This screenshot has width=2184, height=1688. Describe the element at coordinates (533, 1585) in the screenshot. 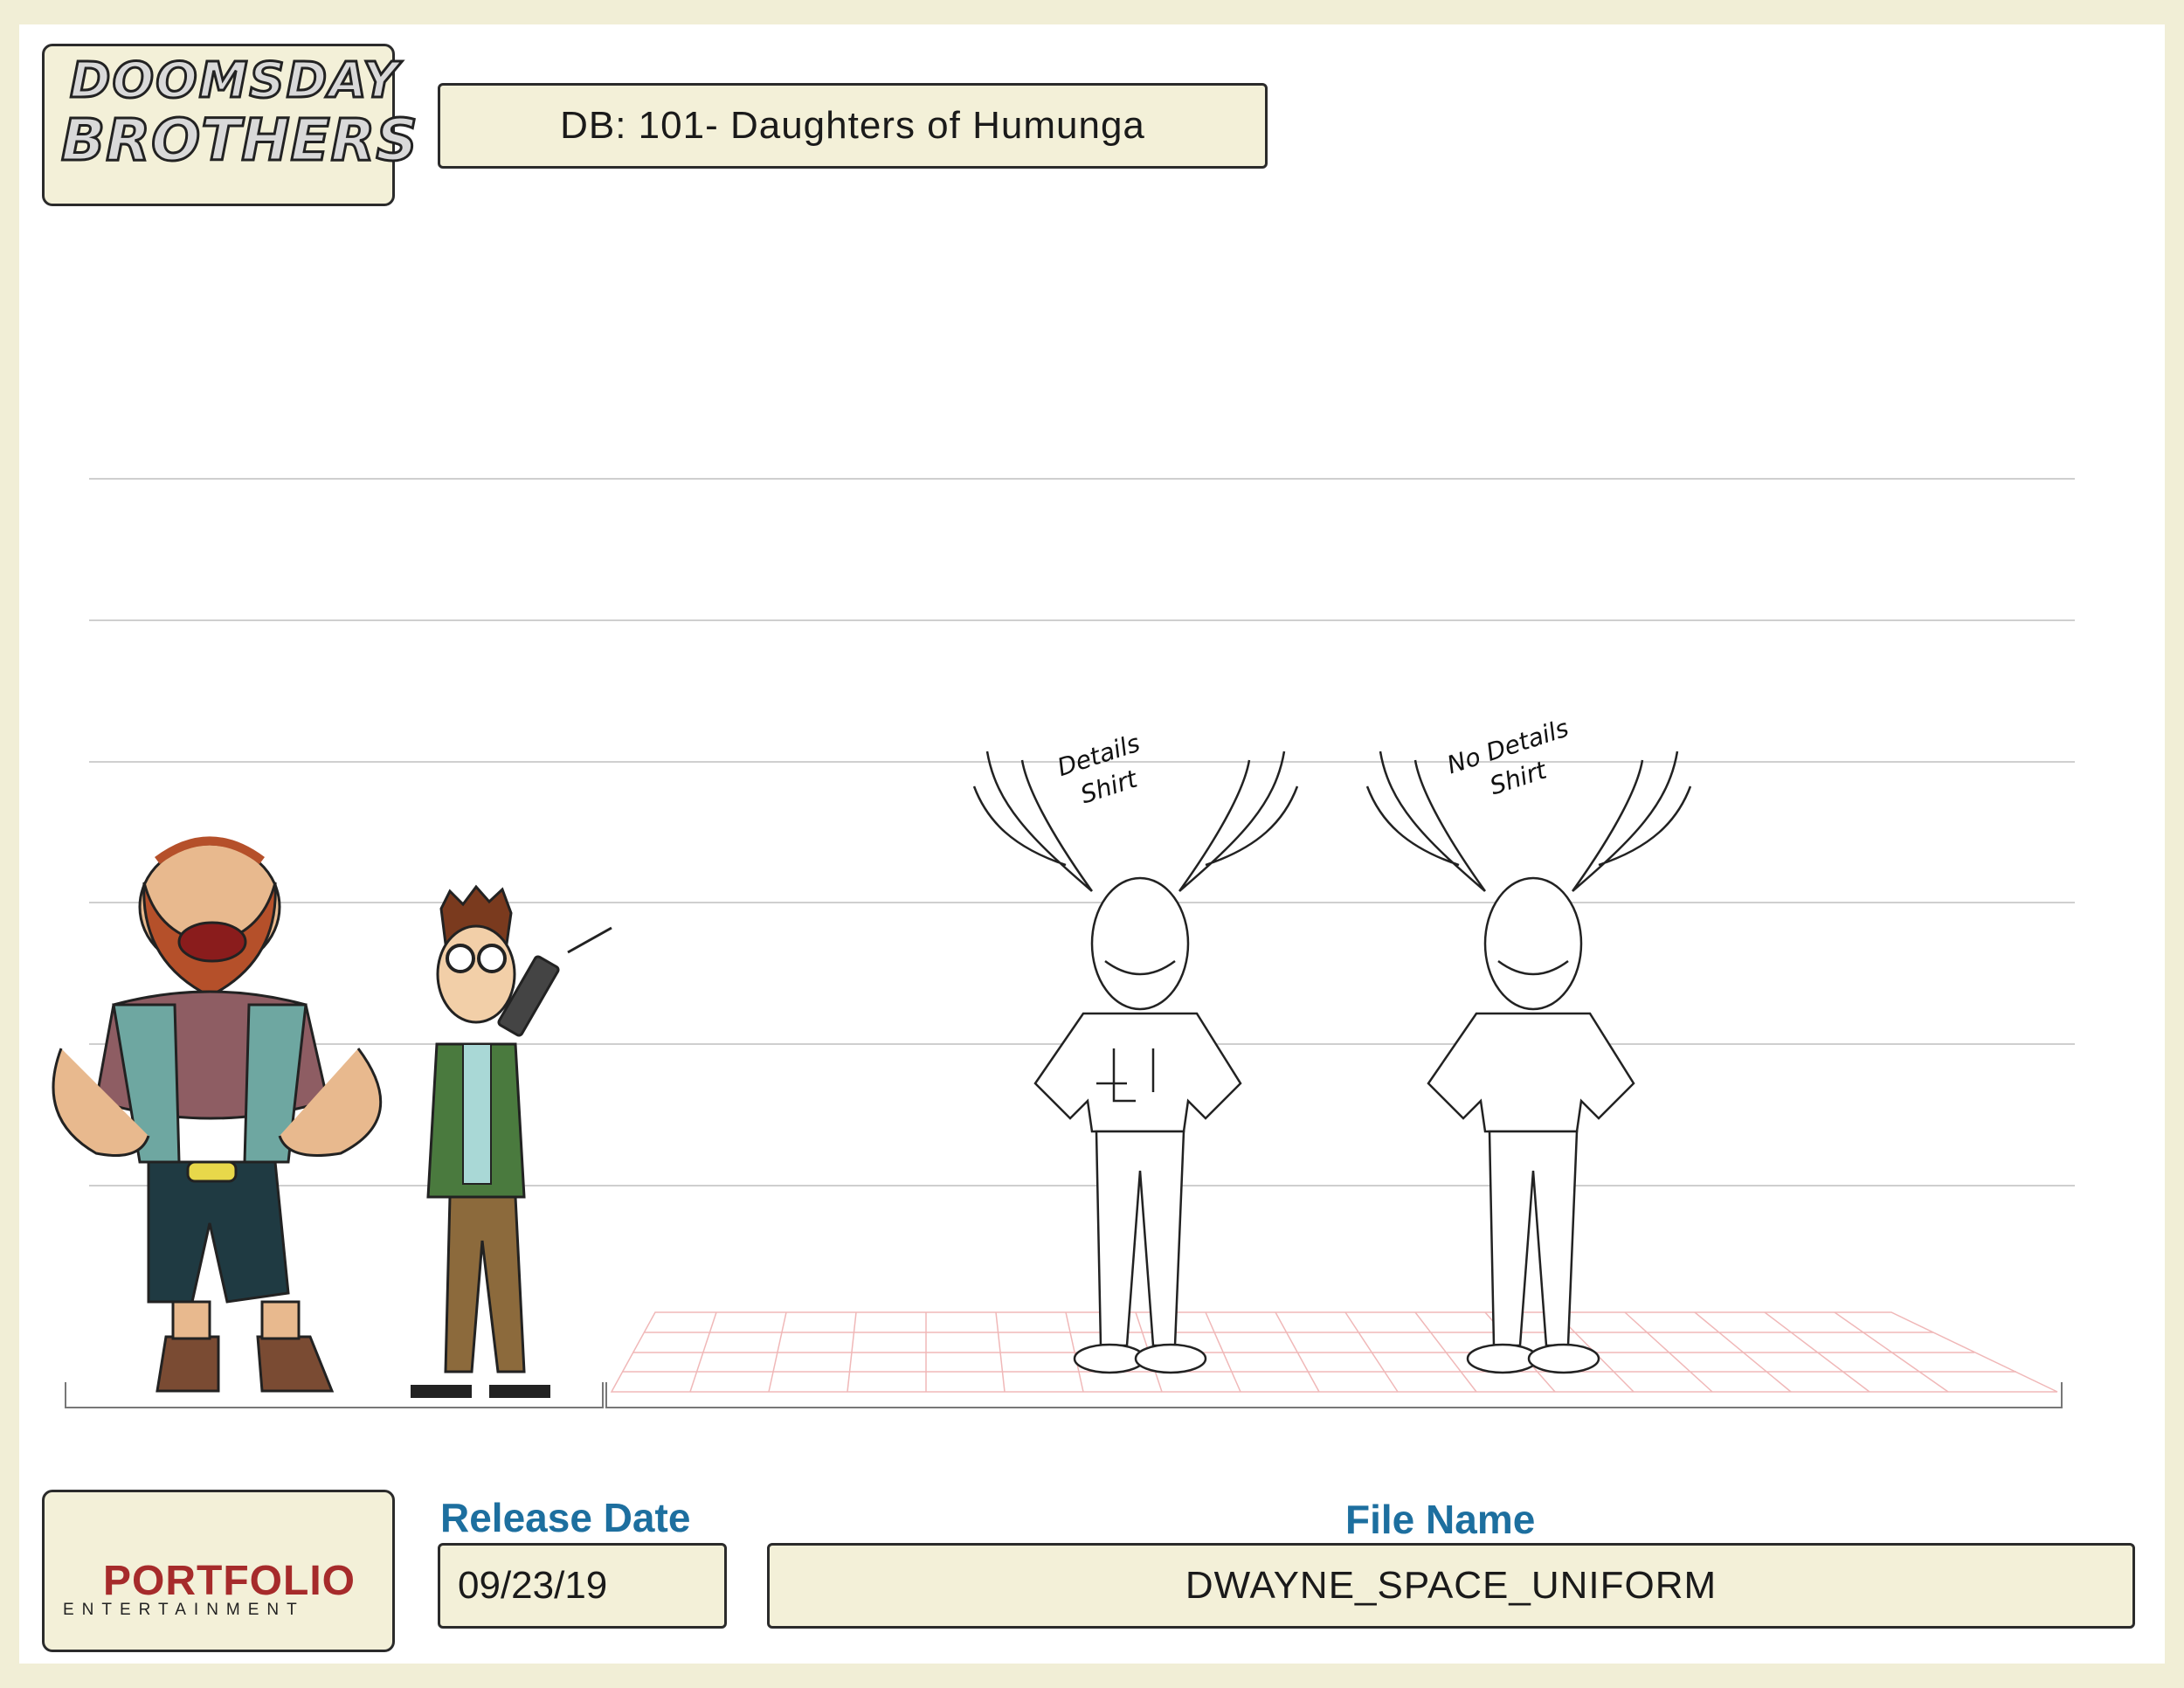

I see `release-date-value: 09/23/19` at that location.